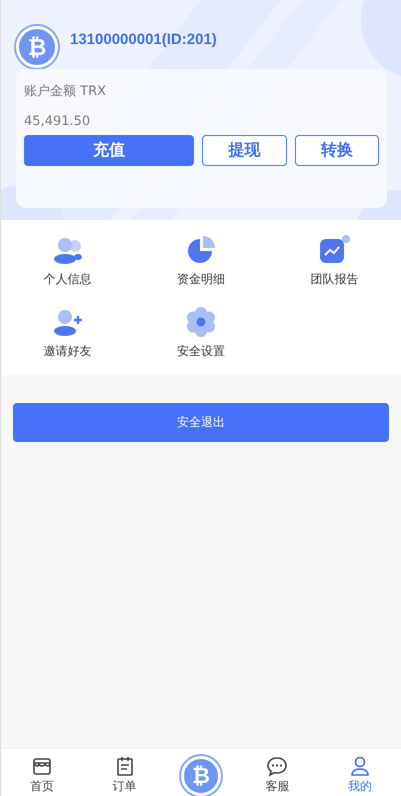 This screenshot has height=796, width=401. Describe the element at coordinates (201, 322) in the screenshot. I see `gear-icon` at that location.